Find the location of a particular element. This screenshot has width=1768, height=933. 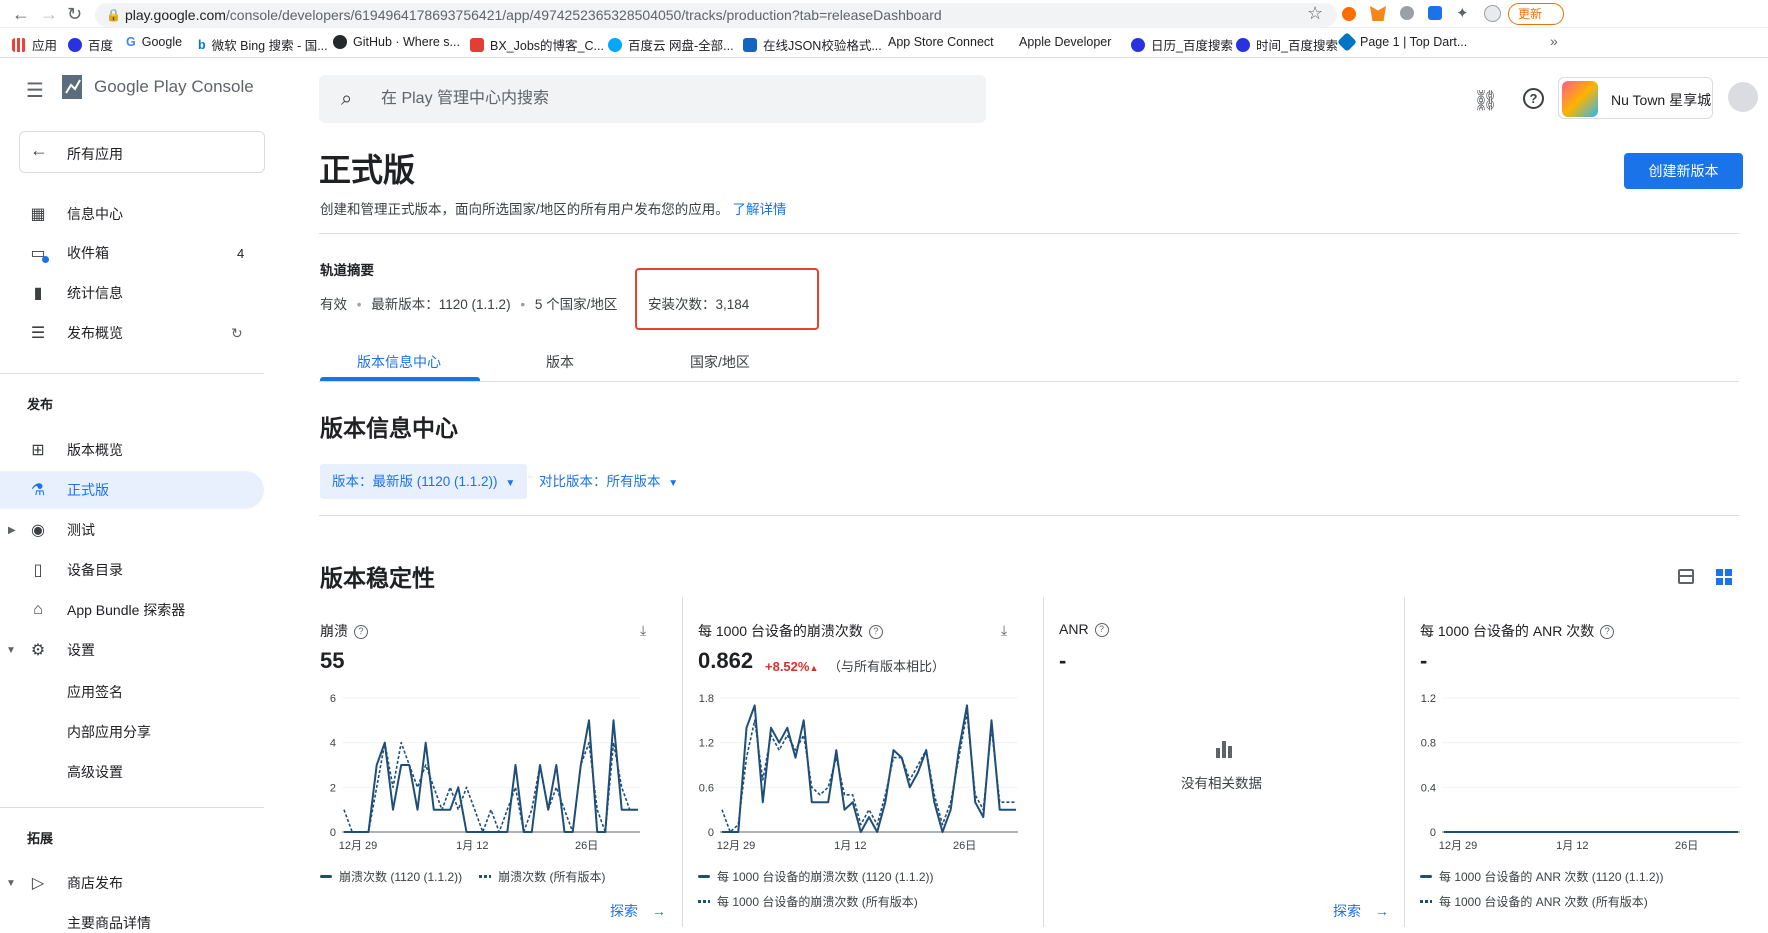

bookmark-appstore-connect: App Store Connect is located at coordinates (938, 42).